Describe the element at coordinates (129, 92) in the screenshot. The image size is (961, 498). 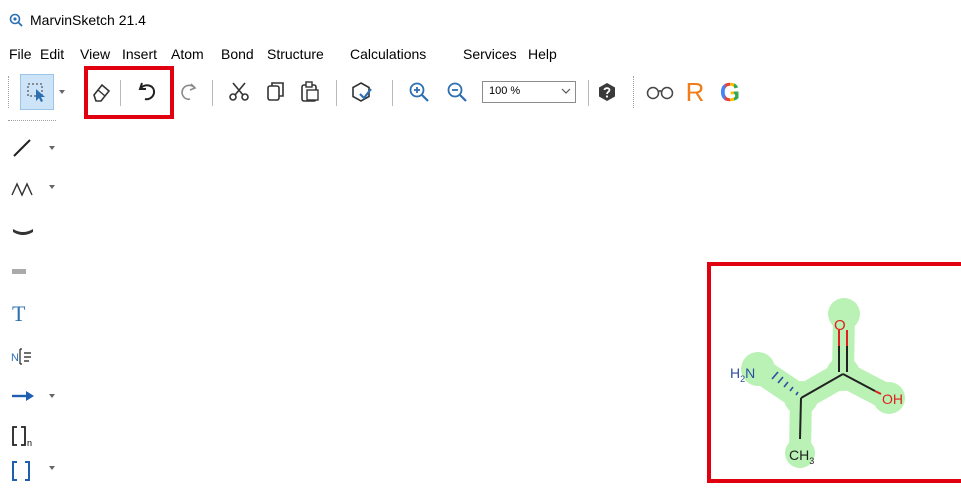
I see `highlight-box-toolbar` at that location.